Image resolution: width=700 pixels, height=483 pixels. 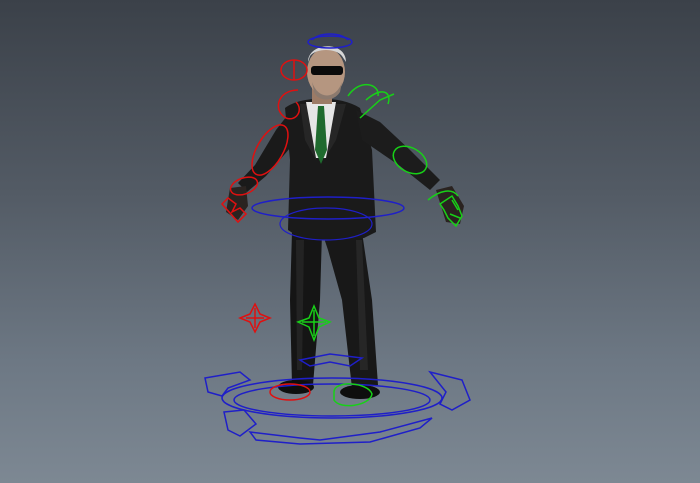 What do you see at coordinates (360, 392) in the screenshot?
I see `right-shoe` at bounding box center [360, 392].